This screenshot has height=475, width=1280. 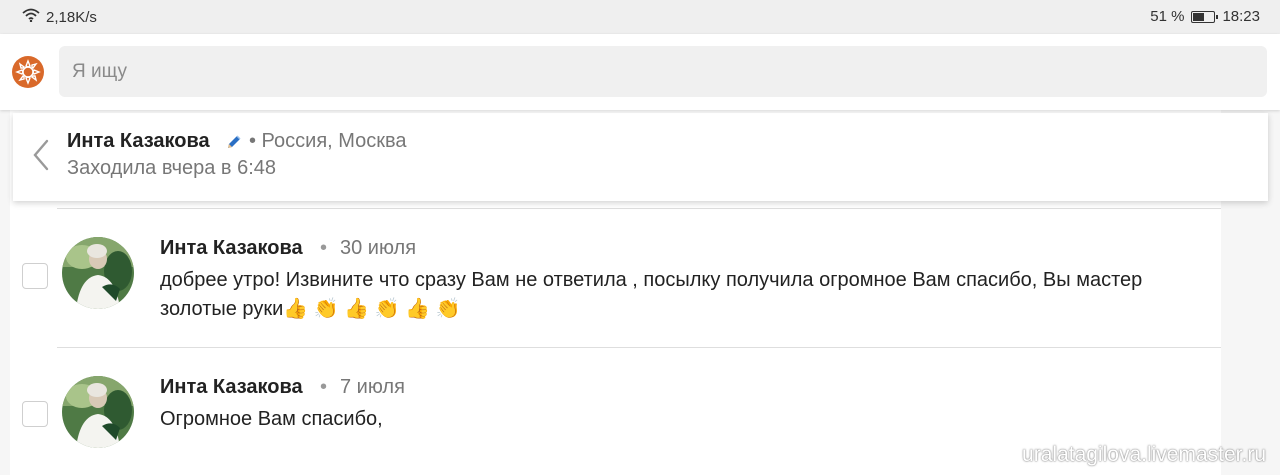 I want to click on message-date: 30 июля, so click(x=378, y=248).